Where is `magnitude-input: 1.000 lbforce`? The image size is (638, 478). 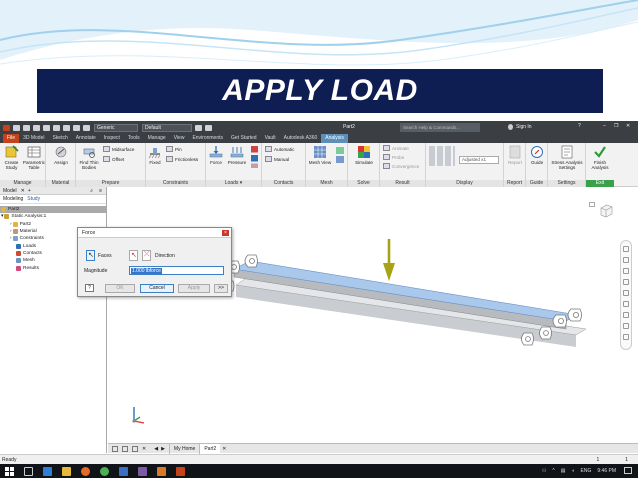
magnitude-input: 1.000 lbforce is located at coordinates (176, 270).